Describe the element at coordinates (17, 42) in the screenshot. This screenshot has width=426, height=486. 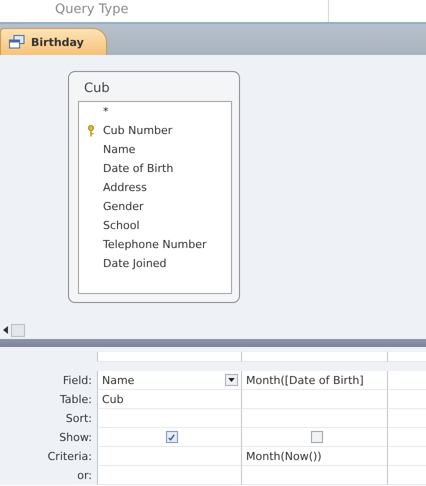
I see `query-icon` at that location.